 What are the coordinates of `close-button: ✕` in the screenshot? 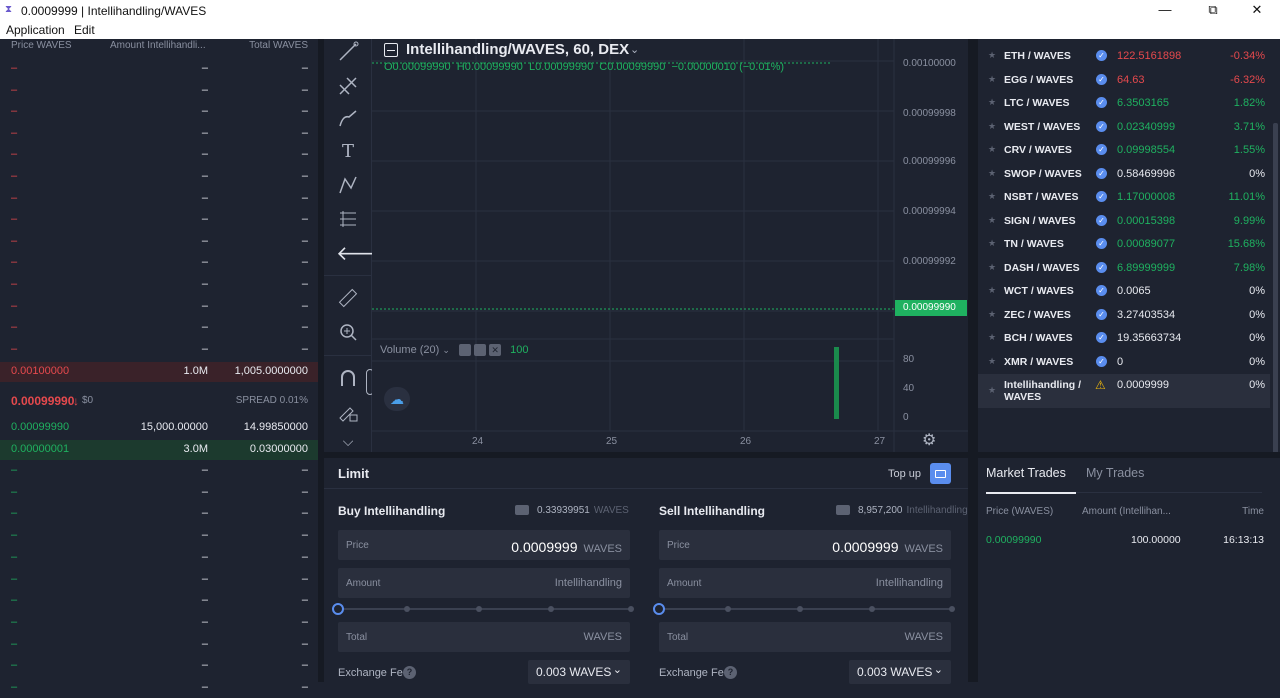 It's located at (1257, 11).